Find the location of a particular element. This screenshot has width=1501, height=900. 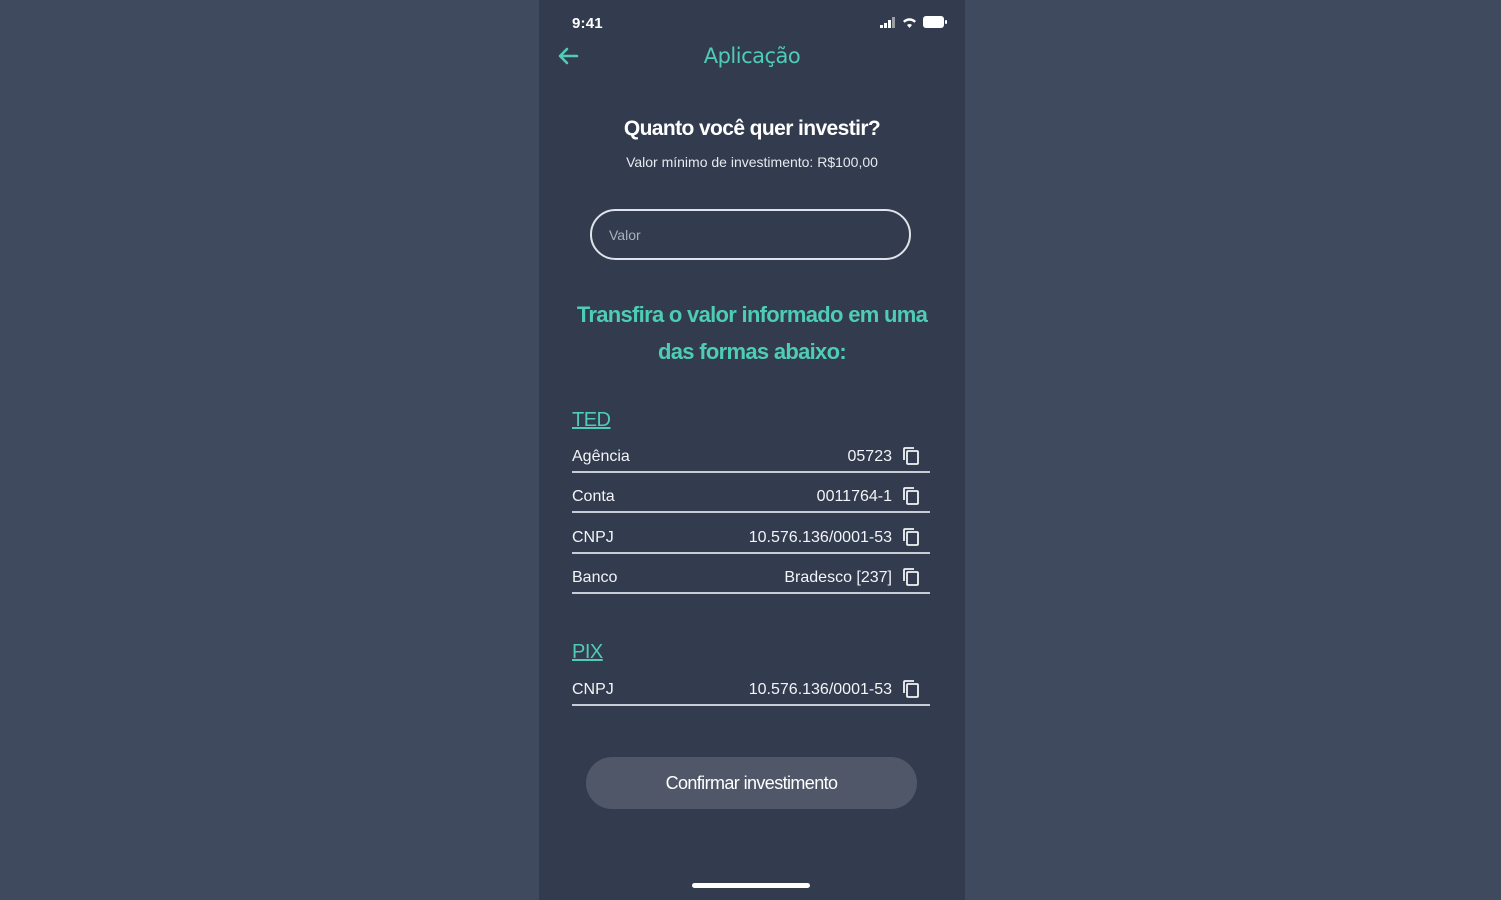

battery-icon is located at coordinates (935, 22).